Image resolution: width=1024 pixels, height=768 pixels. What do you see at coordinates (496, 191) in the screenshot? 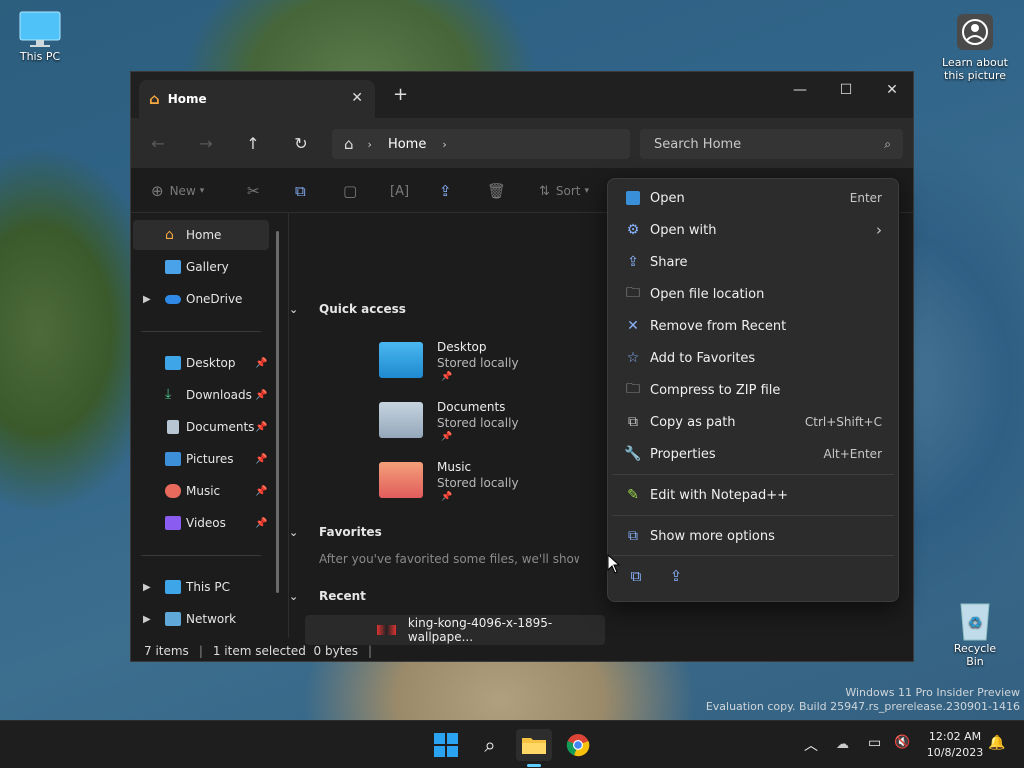
I see `delete-icon: 🗑` at bounding box center [496, 191].